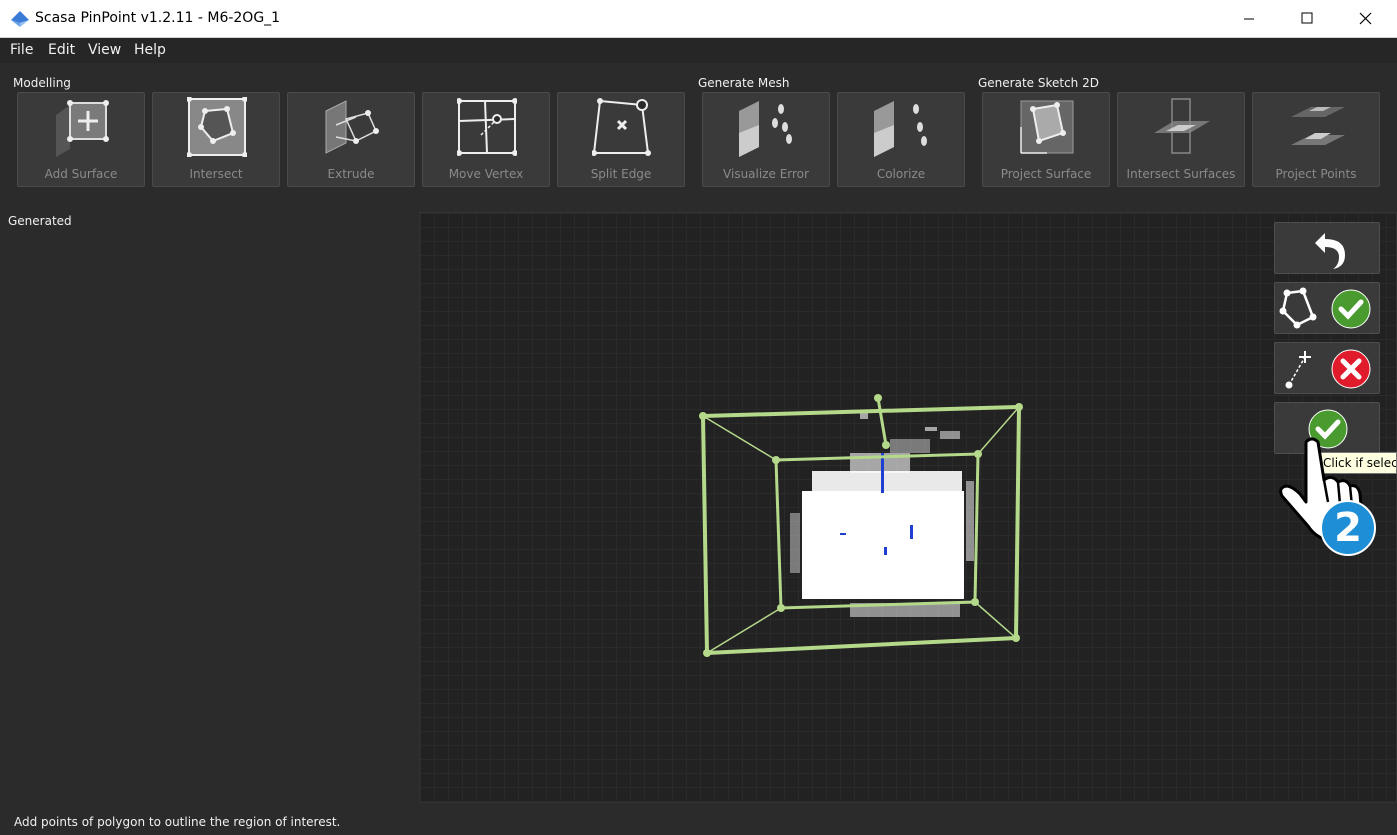 This screenshot has height=835, width=1397. I want to click on close-button, so click(1365, 19).